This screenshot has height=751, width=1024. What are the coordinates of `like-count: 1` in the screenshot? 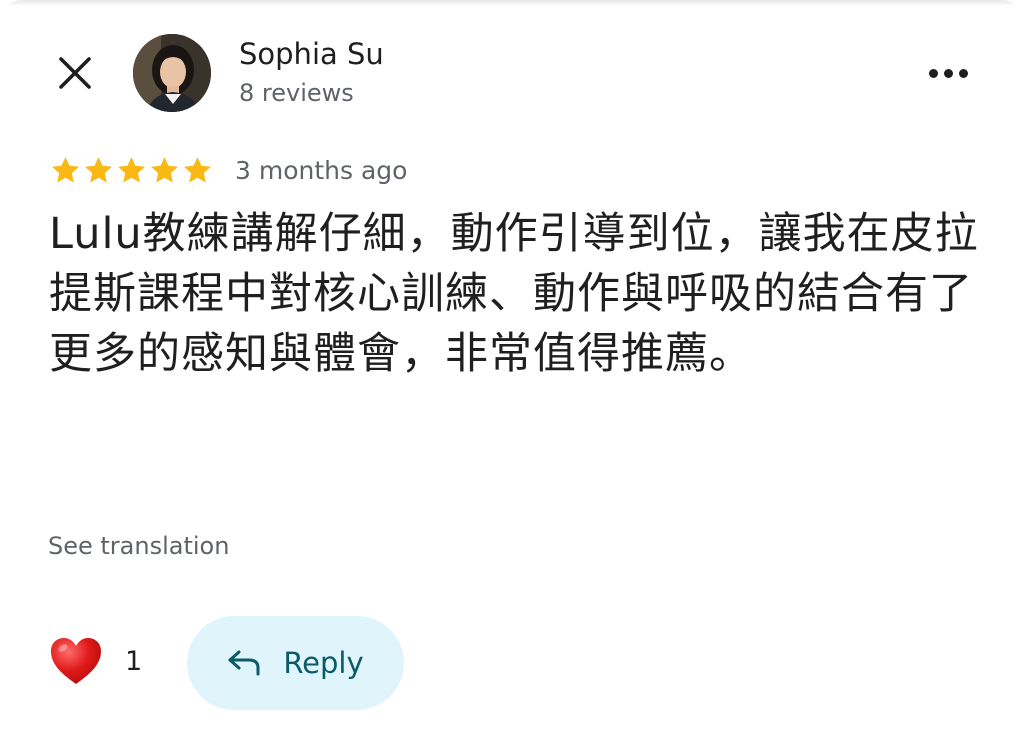 It's located at (134, 661).